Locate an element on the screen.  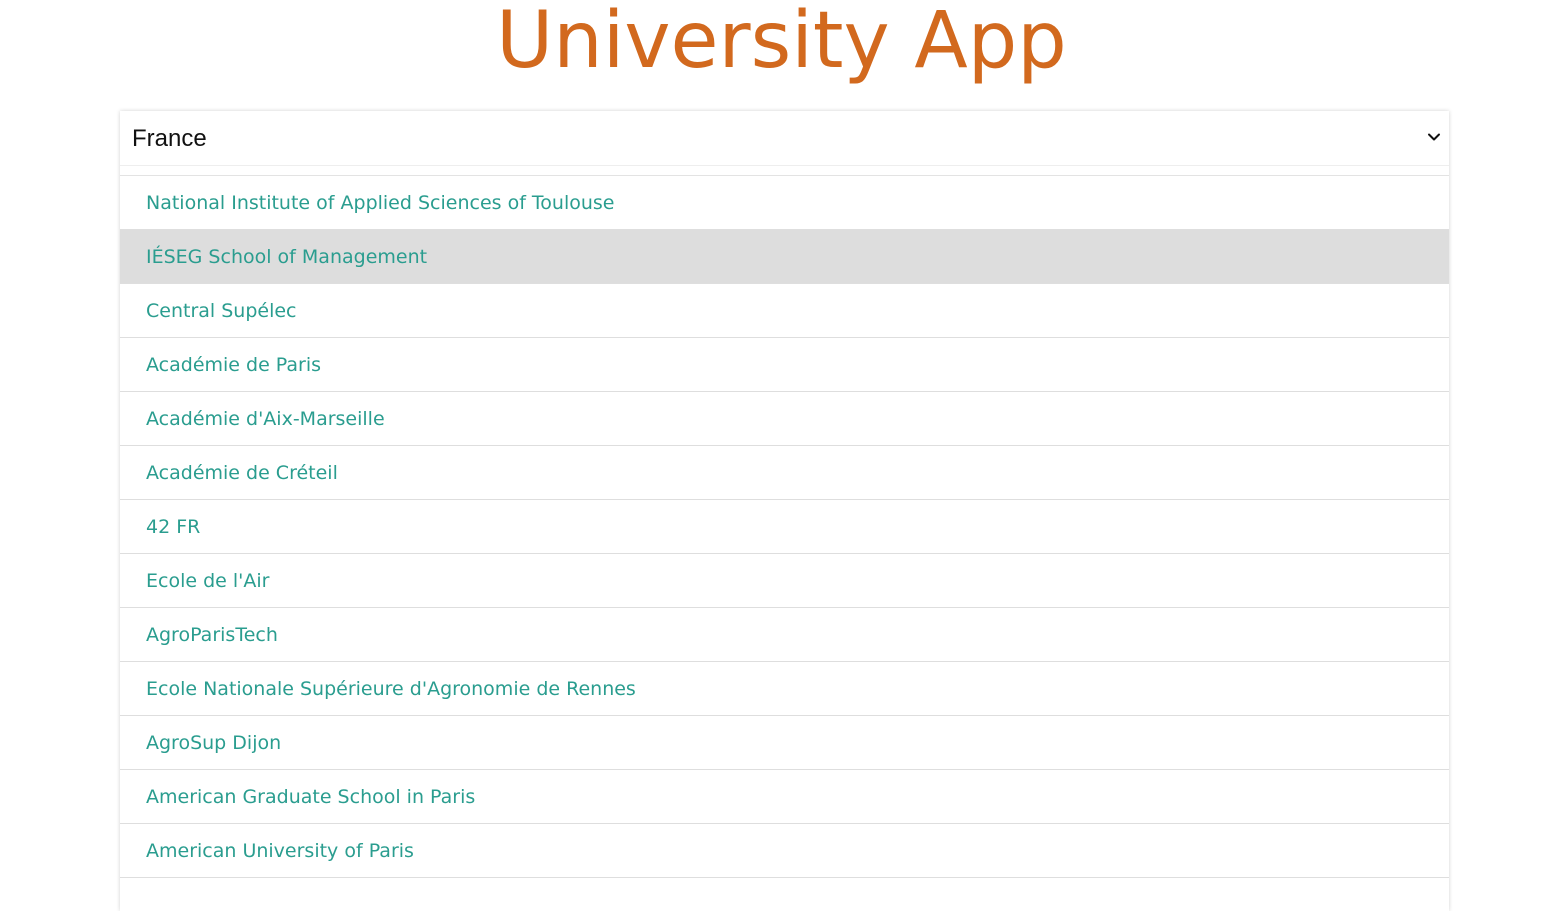
list-item: Académie d'Aix-Marseille is located at coordinates (784, 419).